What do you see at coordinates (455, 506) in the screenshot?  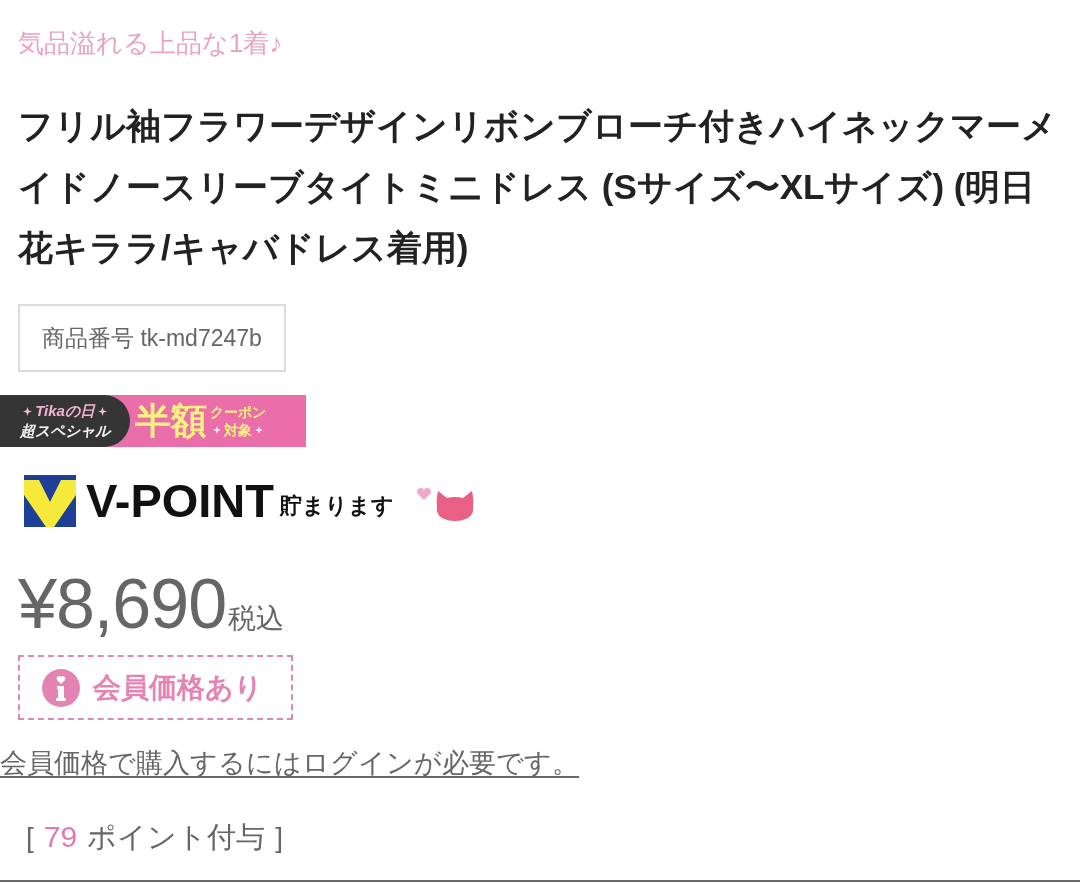 I see `cat-icon` at bounding box center [455, 506].